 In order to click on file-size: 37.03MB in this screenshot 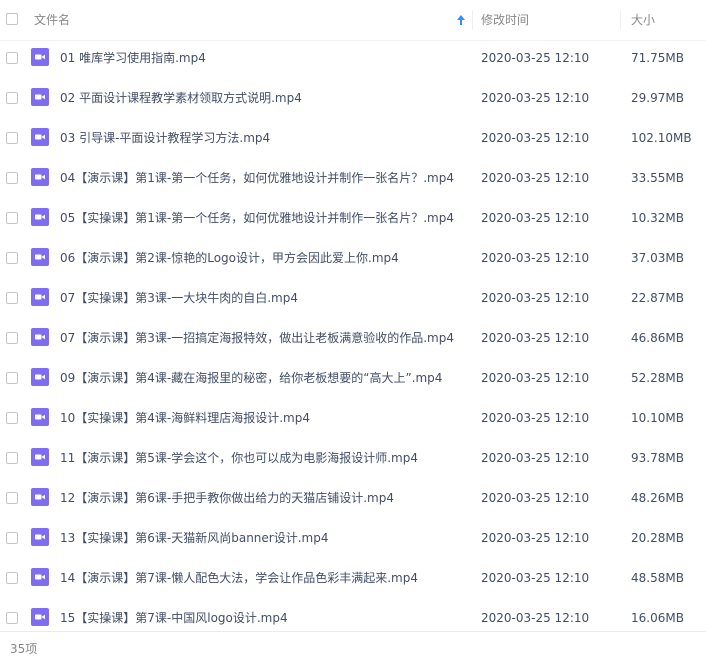, I will do `click(657, 258)`.